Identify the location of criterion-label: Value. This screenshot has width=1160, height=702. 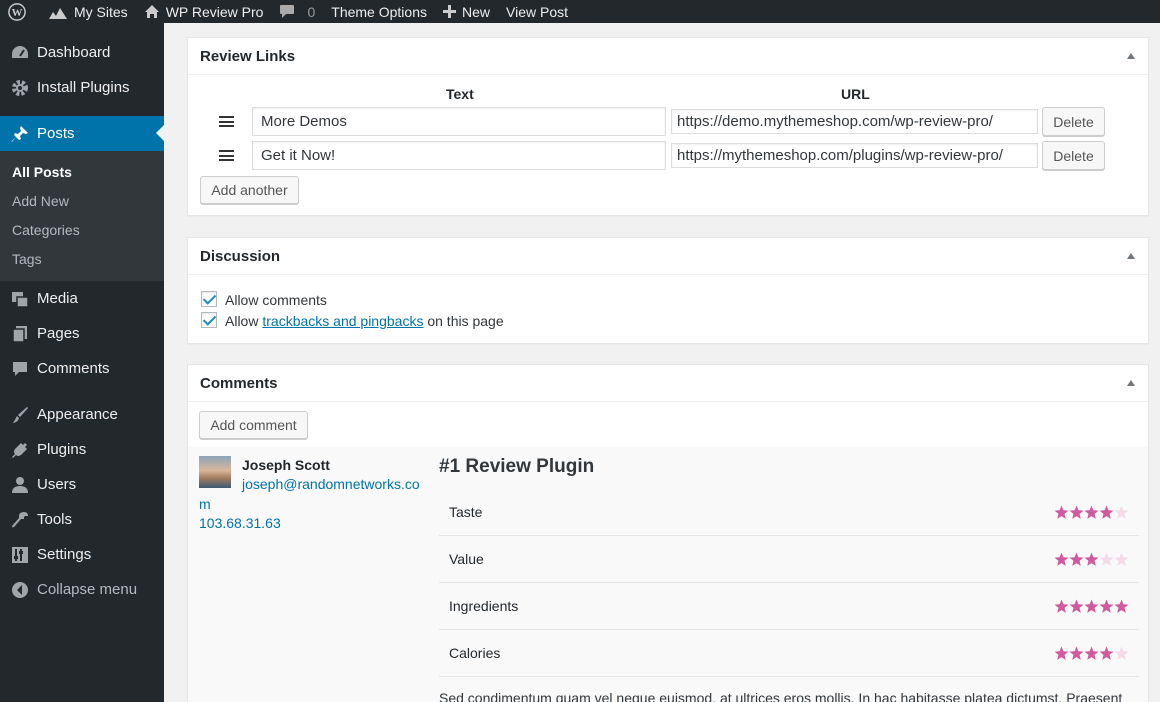
(466, 559).